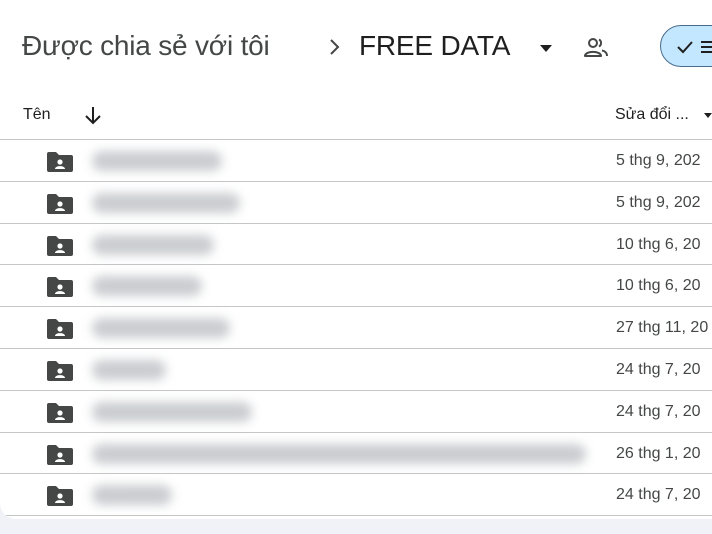 This screenshot has height=534, width=712. I want to click on file-row: 27 thg 11, 20, so click(356, 328).